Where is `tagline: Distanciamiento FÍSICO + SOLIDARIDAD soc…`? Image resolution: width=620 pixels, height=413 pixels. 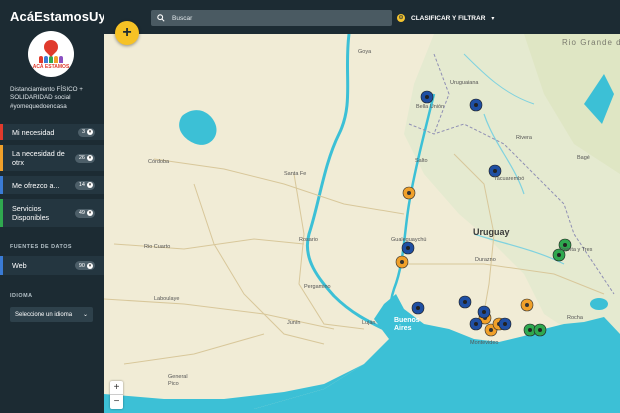
tagline: Distanciamiento FÍSICO + SOLIDARIDAD soc… is located at coordinates (46, 98).